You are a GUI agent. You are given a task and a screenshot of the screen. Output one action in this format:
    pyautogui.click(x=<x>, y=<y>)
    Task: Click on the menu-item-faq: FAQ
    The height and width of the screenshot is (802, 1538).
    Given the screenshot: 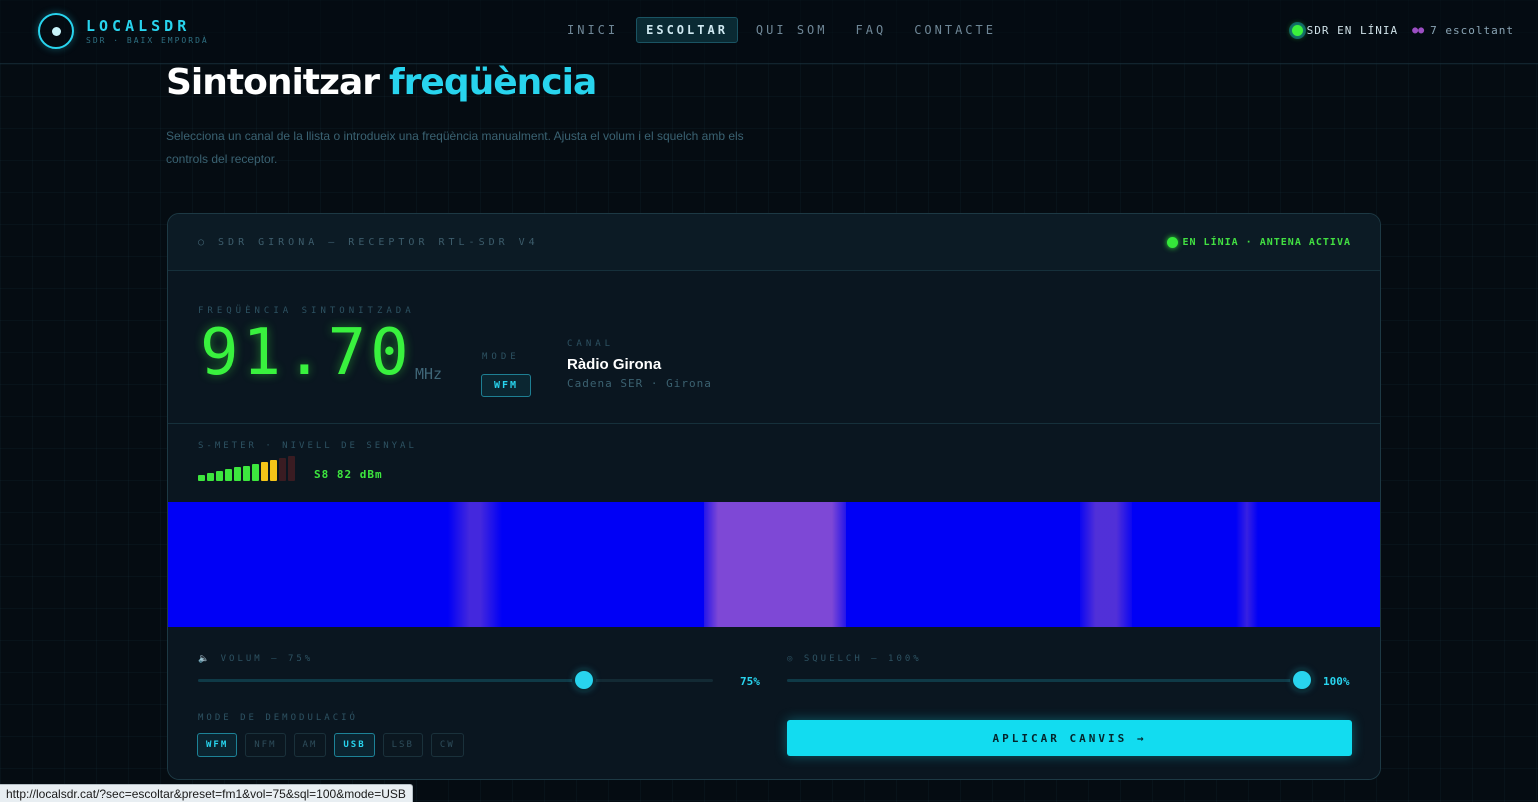 What is the action you would take?
    pyautogui.click(x=871, y=30)
    